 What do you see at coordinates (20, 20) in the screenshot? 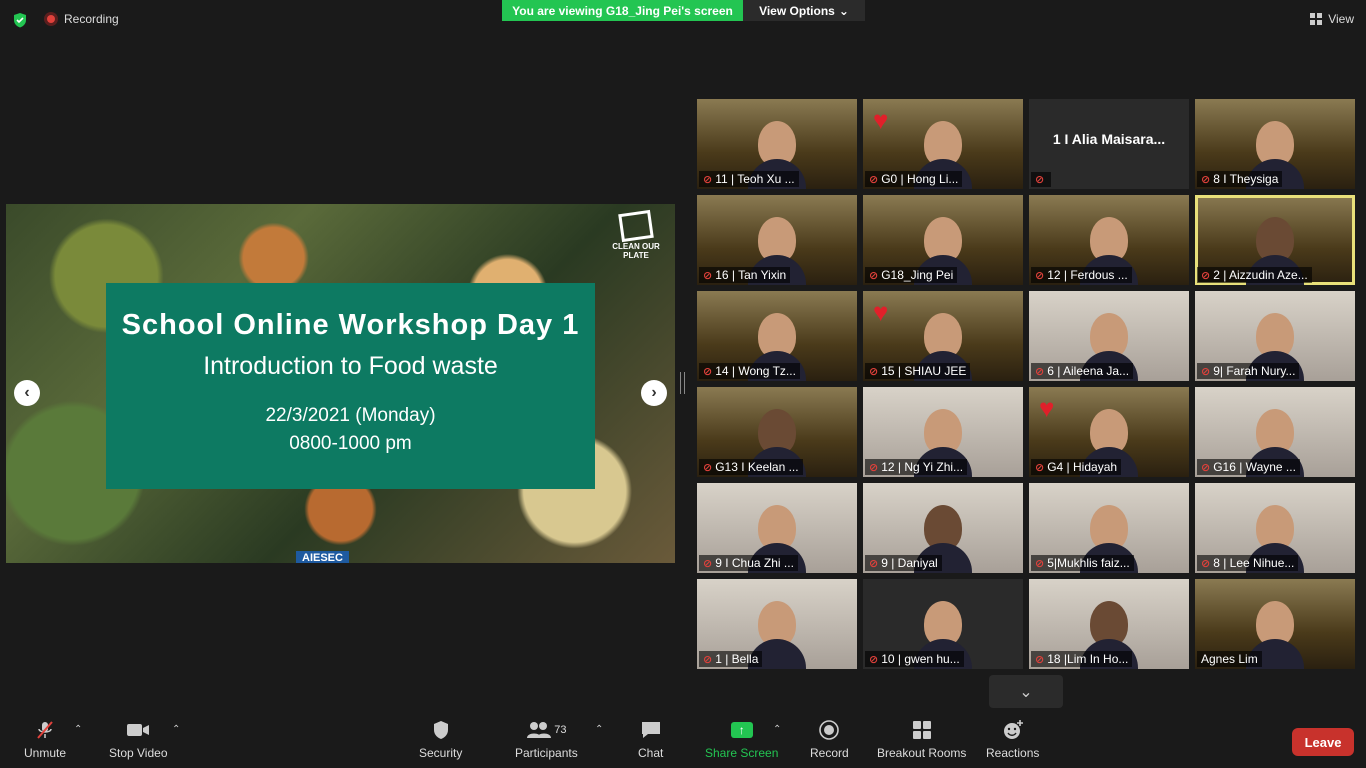
I see `shield-icon` at bounding box center [20, 20].